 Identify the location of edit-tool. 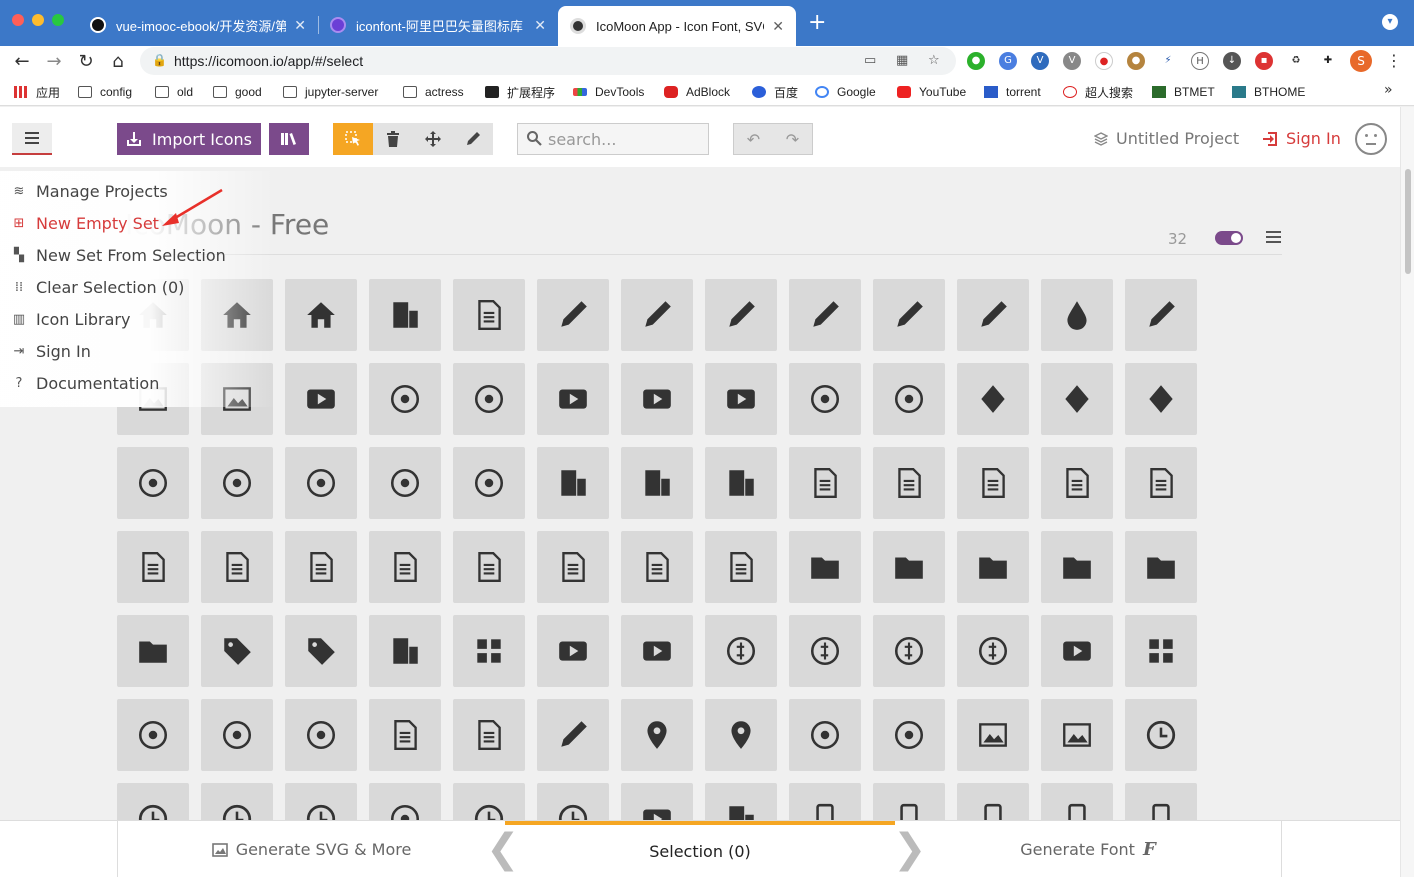
(473, 139).